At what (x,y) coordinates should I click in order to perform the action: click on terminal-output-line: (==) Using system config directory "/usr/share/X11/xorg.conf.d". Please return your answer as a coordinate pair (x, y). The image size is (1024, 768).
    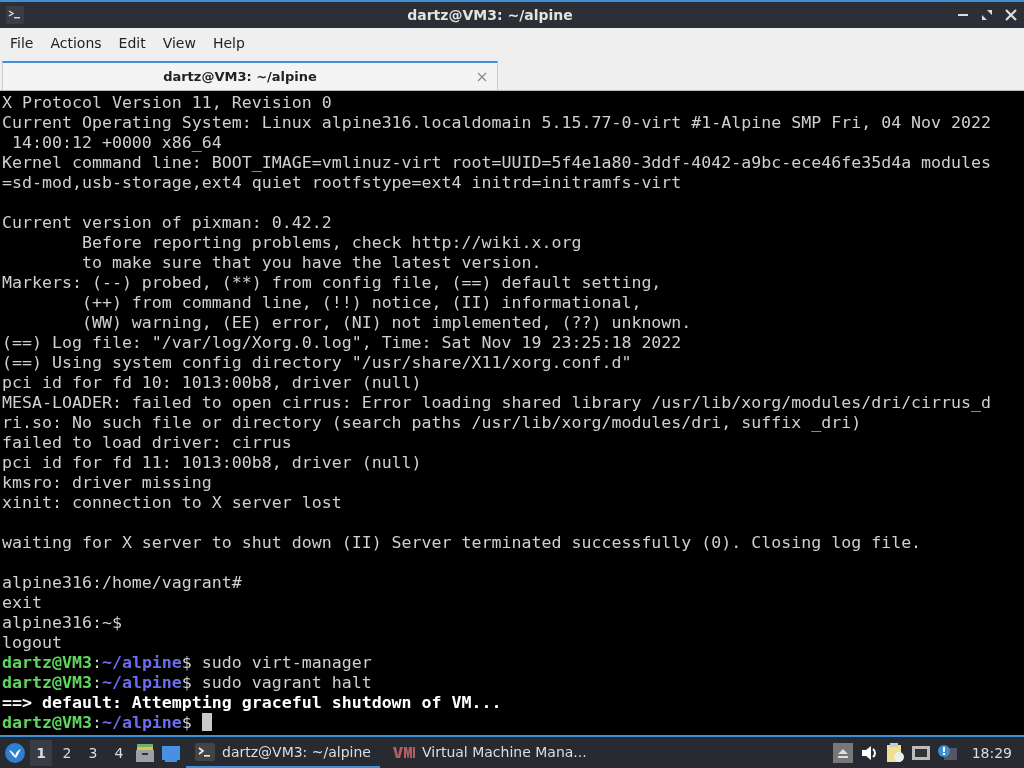
    Looking at the image, I should click on (317, 362).